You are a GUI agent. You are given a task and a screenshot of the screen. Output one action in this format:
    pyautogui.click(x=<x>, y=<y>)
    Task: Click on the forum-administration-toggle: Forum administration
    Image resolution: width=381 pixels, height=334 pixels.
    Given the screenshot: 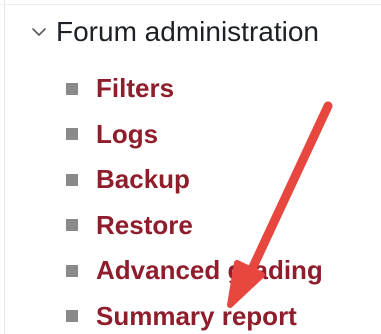 What is the action you would take?
    pyautogui.click(x=174, y=32)
    